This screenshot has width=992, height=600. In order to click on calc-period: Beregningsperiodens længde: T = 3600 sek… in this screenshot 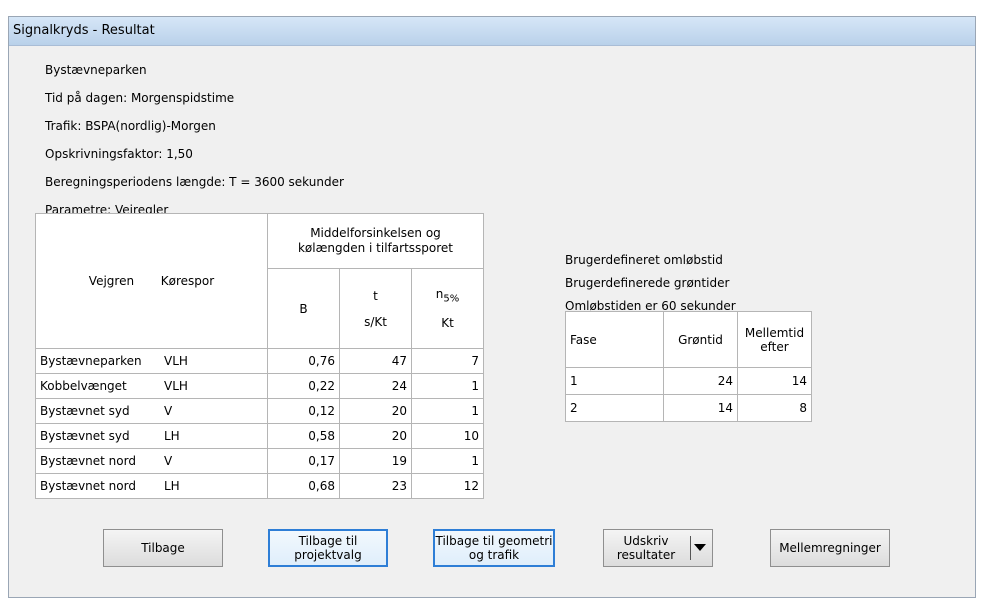, I will do `click(194, 182)`.